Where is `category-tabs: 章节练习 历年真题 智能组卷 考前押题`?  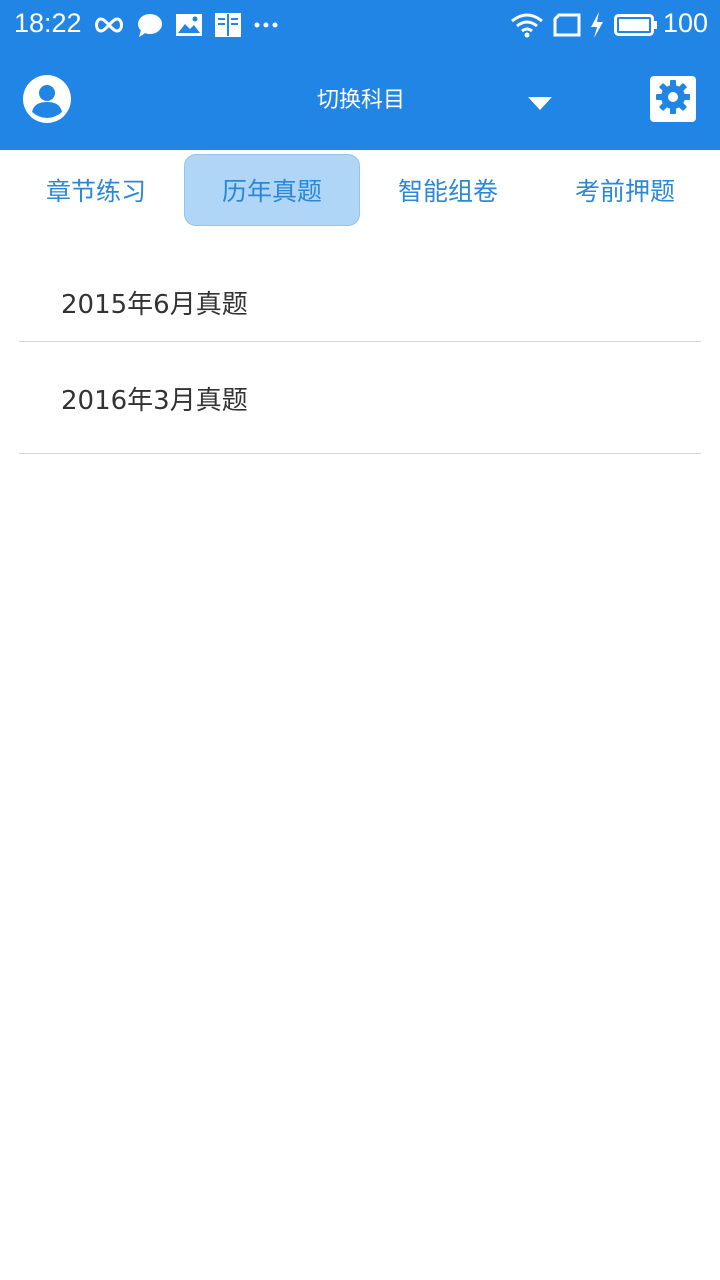 category-tabs: 章节练习 历年真题 智能组卷 考前押题 is located at coordinates (360, 191).